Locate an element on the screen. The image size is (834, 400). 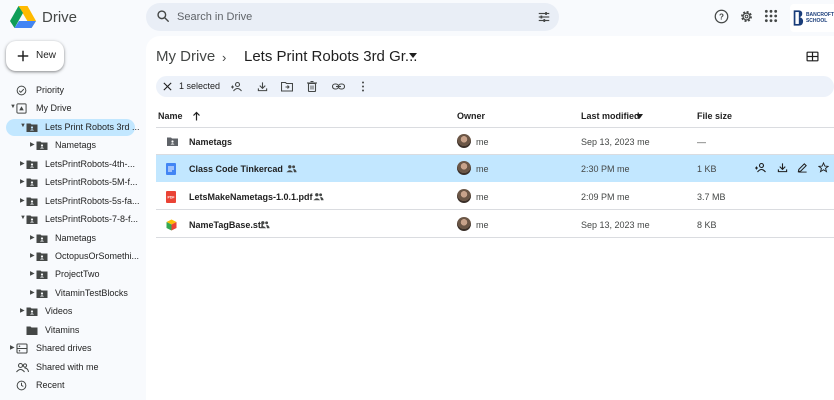
sidebar-item-label: ProjectTwo is located at coordinates (77, 274).